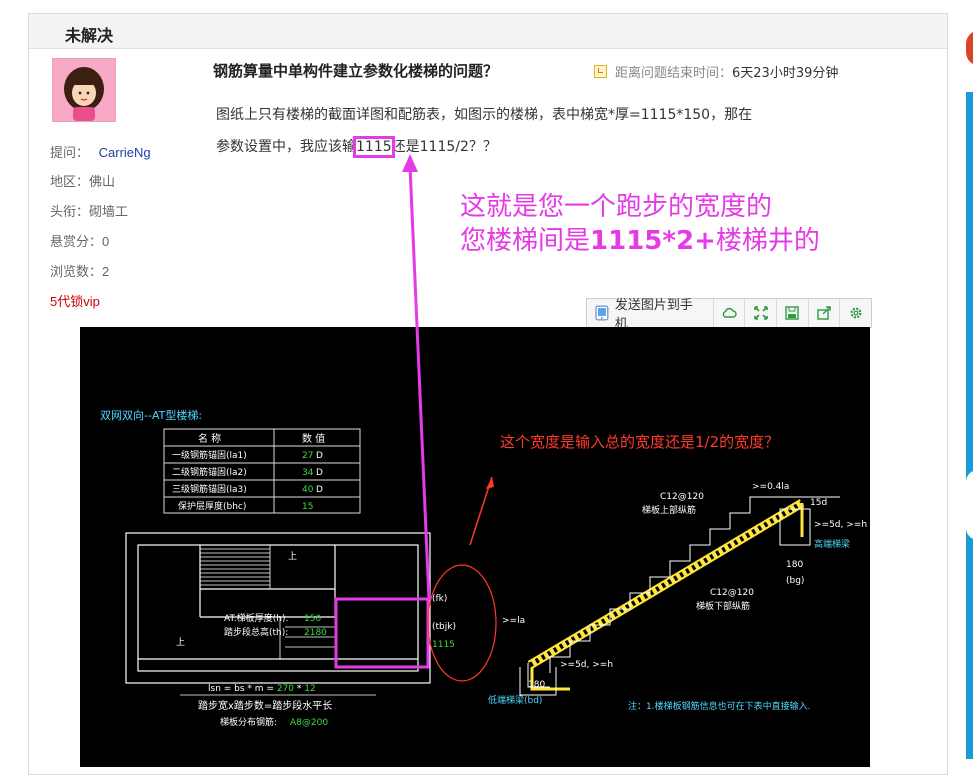 Image resolution: width=973 pixels, height=775 pixels. I want to click on annotation-arrow, so click(416, 377).